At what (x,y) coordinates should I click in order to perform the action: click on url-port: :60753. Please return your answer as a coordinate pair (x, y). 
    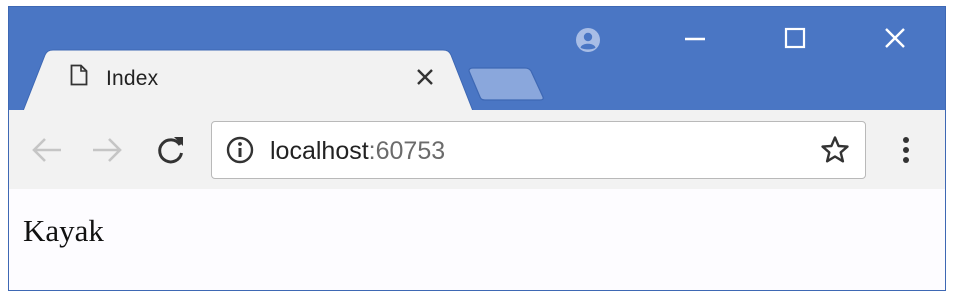
    Looking at the image, I should click on (407, 151).